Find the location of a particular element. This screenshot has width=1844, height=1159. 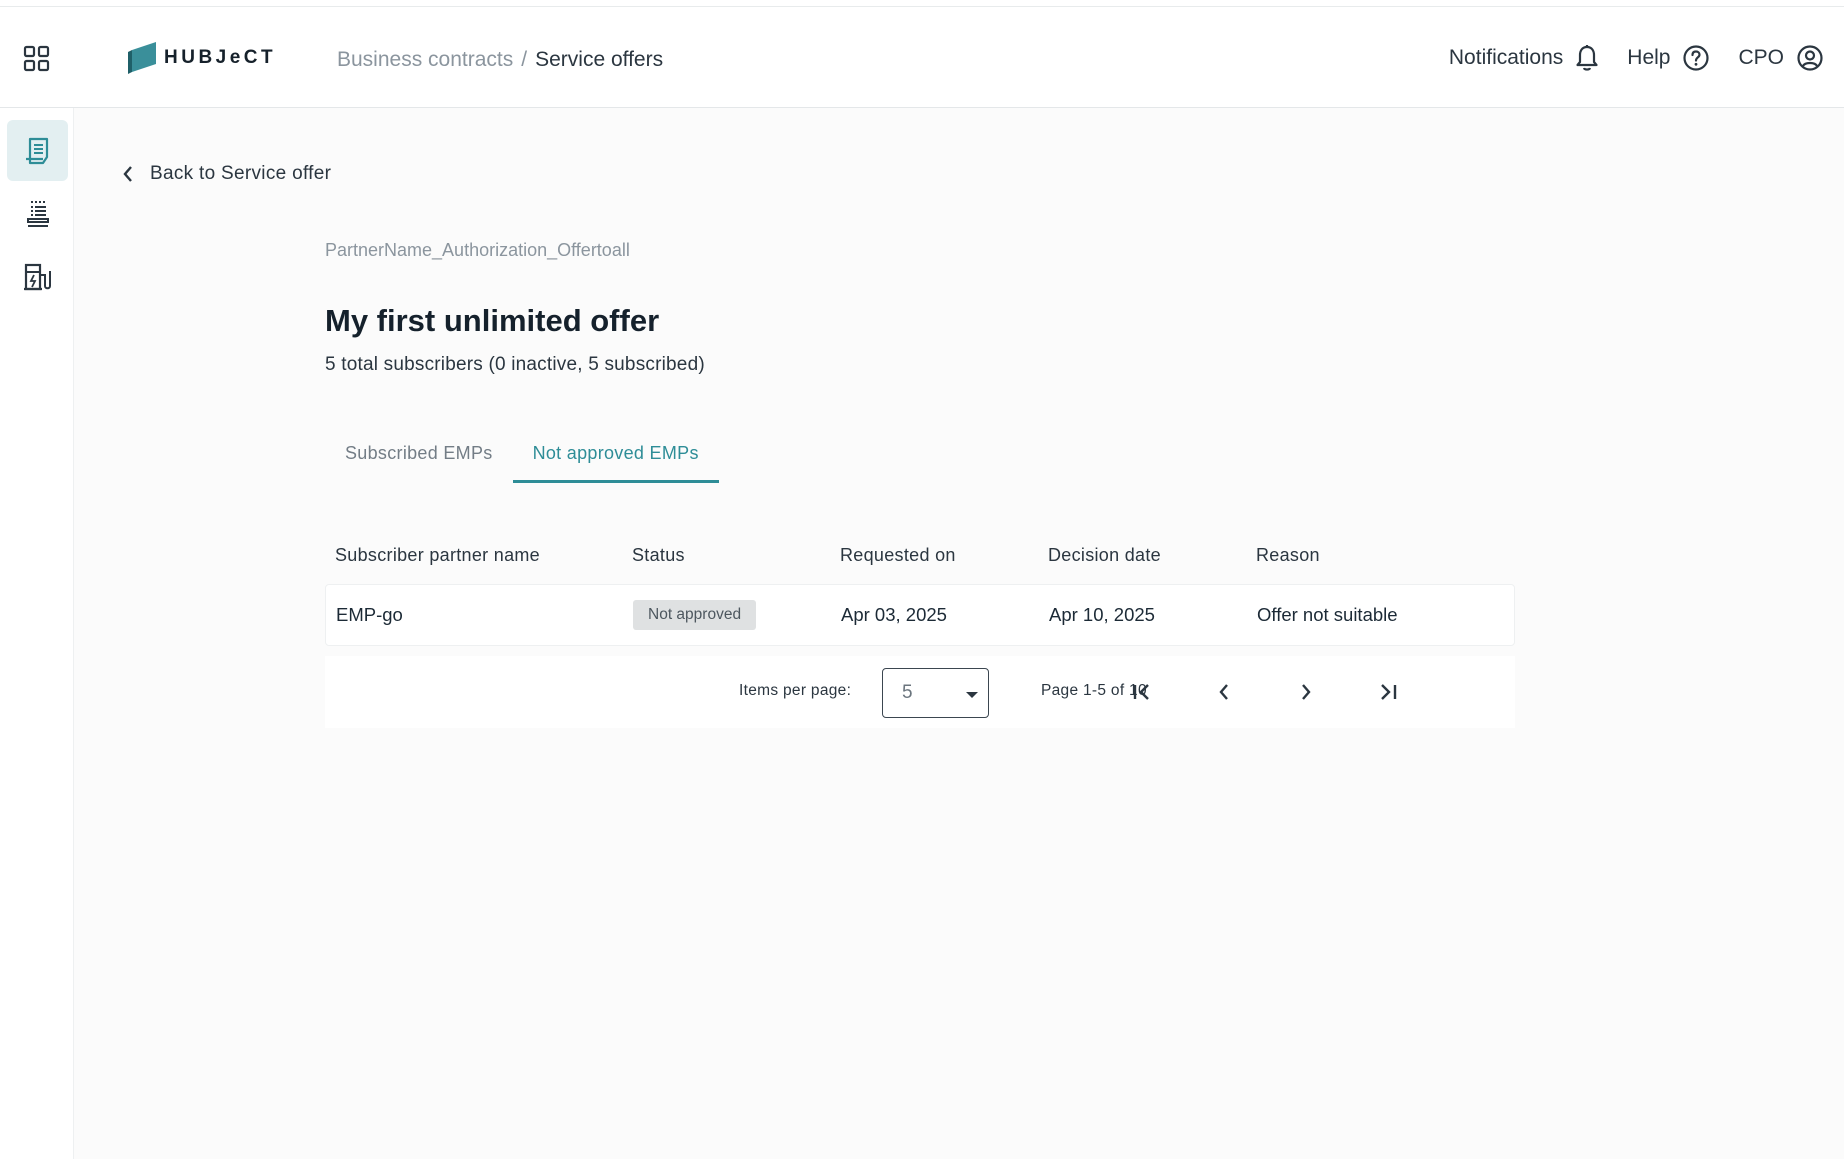

pagination: Items per page: 5 Page 1-5 of 10 is located at coordinates (920, 692).